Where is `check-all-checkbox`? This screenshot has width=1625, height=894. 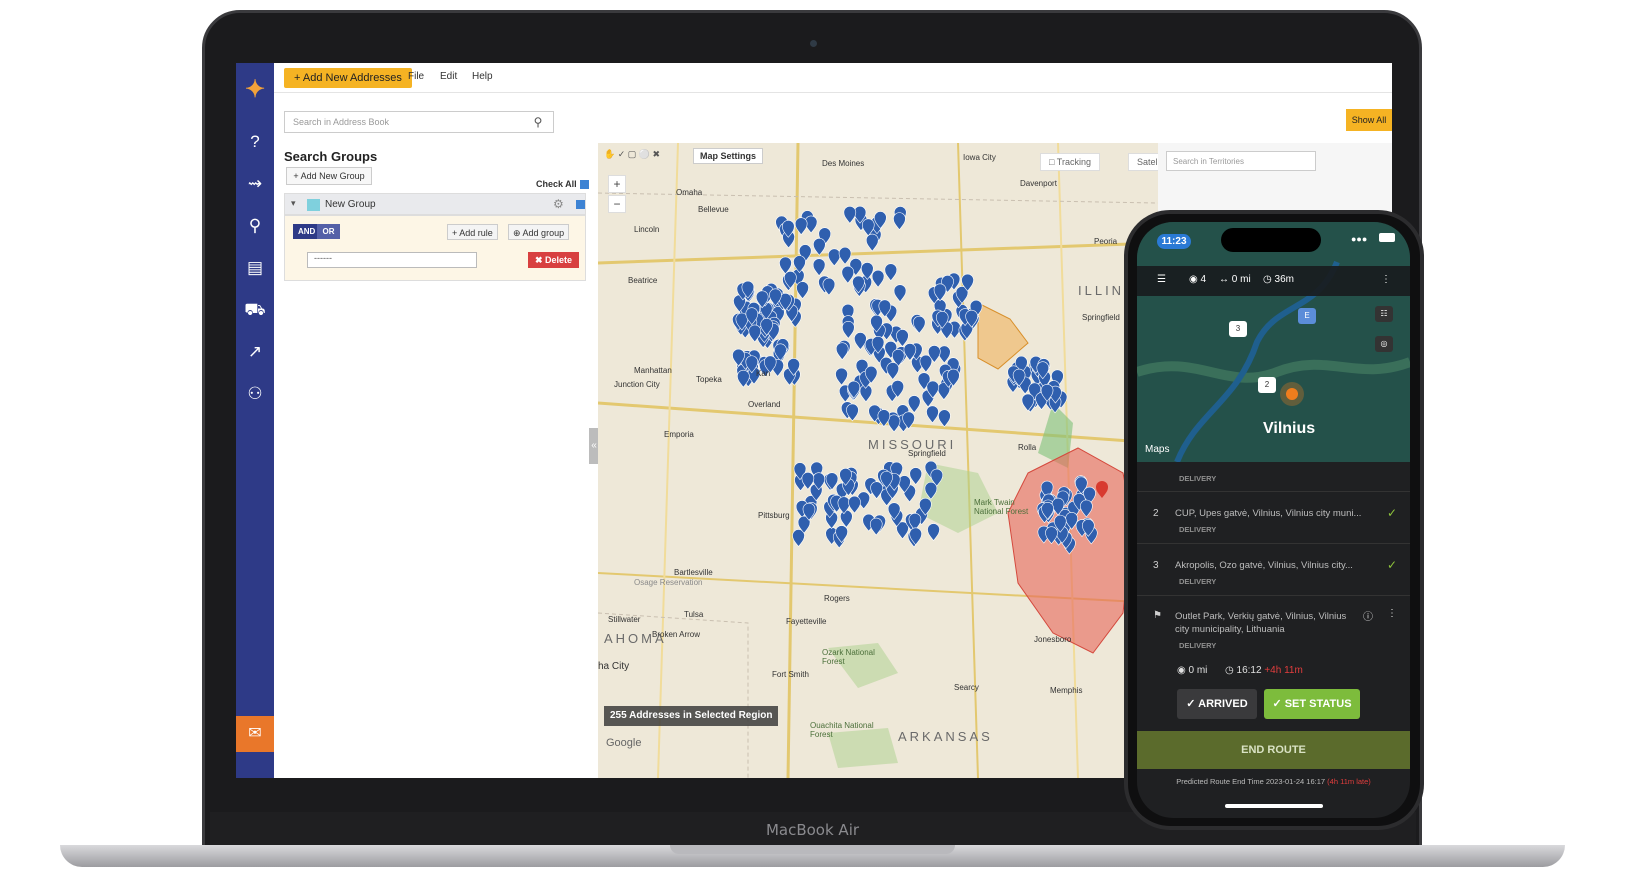
check-all-checkbox is located at coordinates (584, 185).